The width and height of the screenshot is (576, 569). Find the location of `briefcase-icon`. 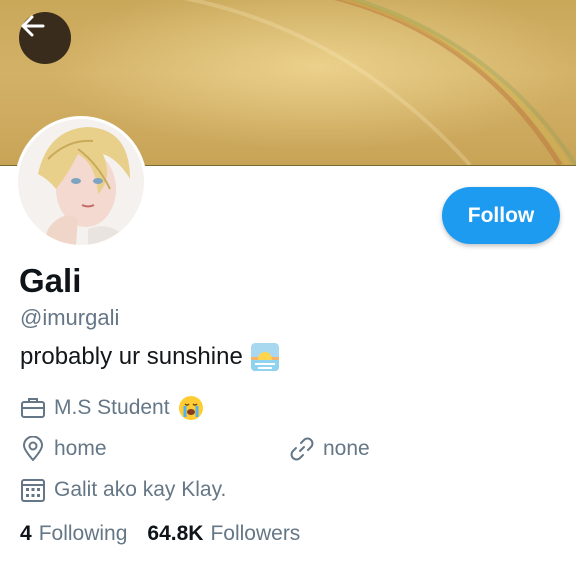

briefcase-icon is located at coordinates (33, 408).